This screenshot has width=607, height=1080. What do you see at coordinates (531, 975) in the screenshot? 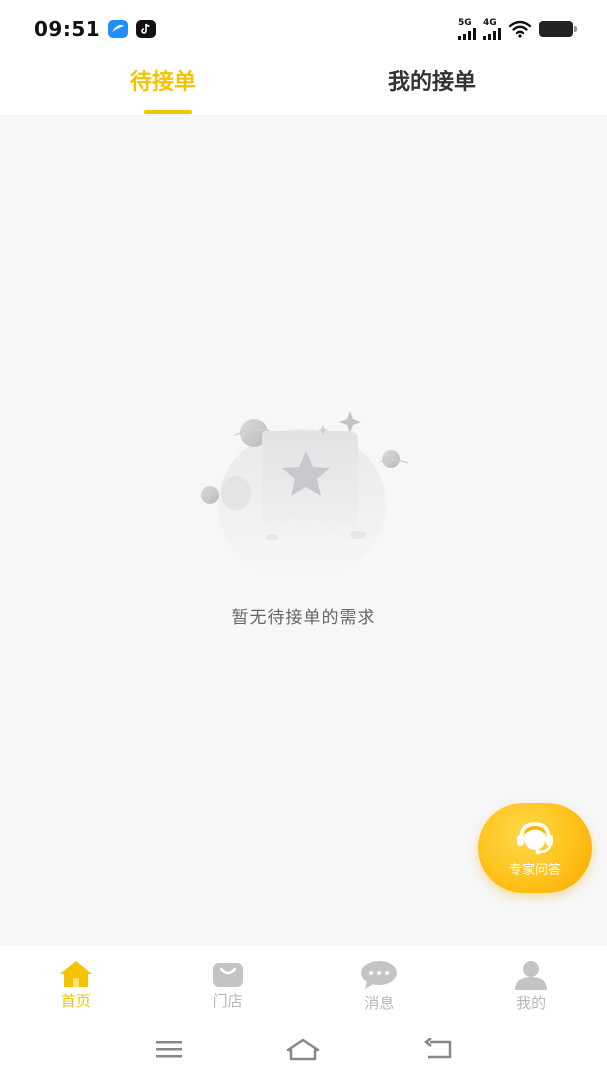
I see `profile-icon` at bounding box center [531, 975].